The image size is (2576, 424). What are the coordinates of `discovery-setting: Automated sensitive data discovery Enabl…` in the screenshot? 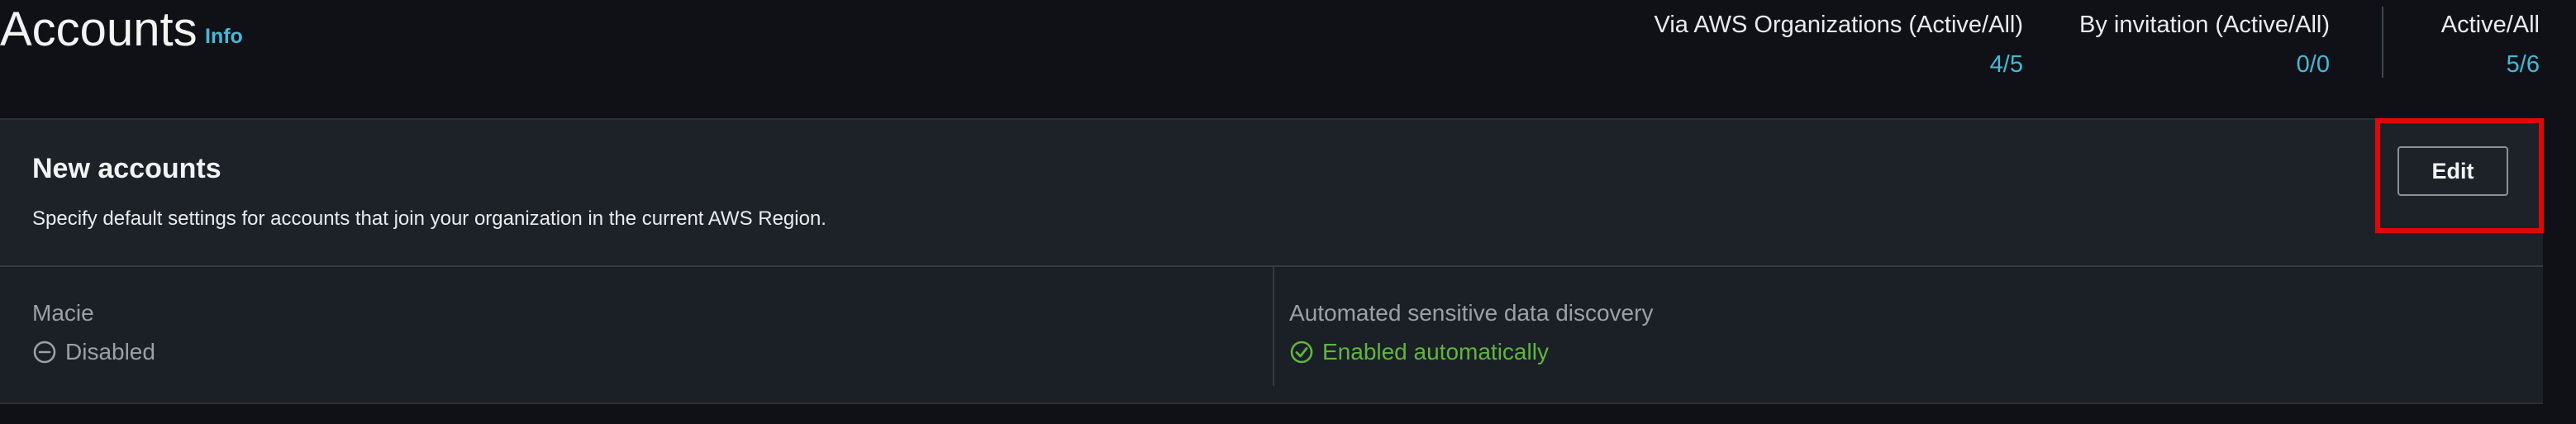 It's located at (1901, 326).